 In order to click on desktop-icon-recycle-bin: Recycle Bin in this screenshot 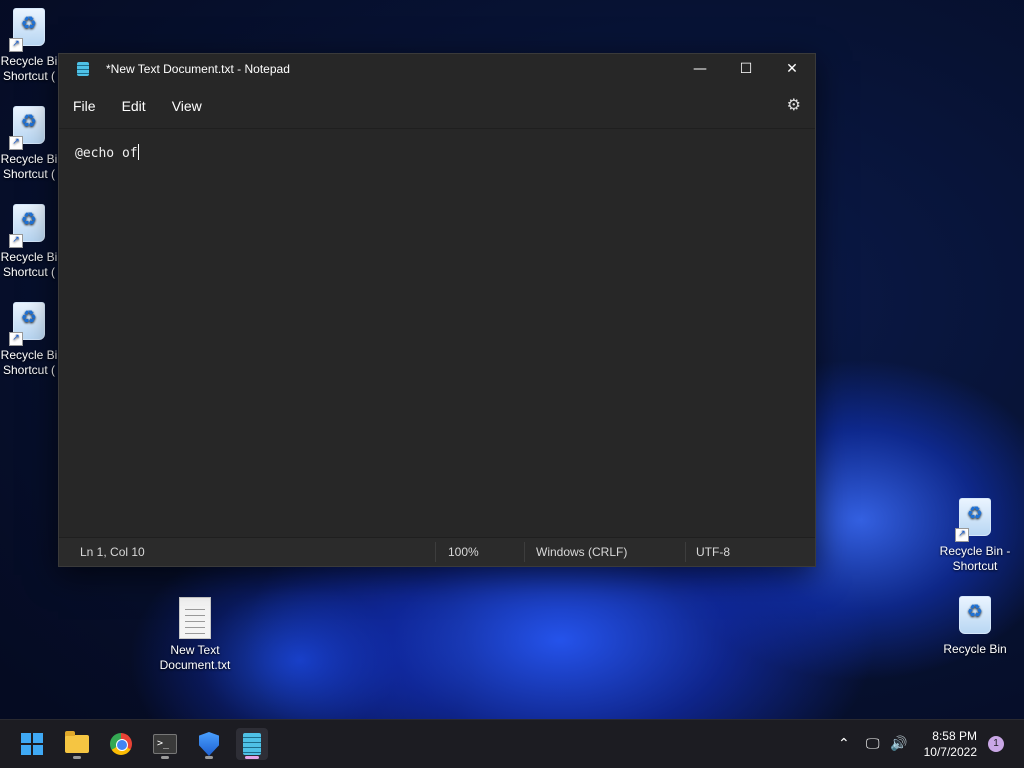, I will do `click(975, 626)`.